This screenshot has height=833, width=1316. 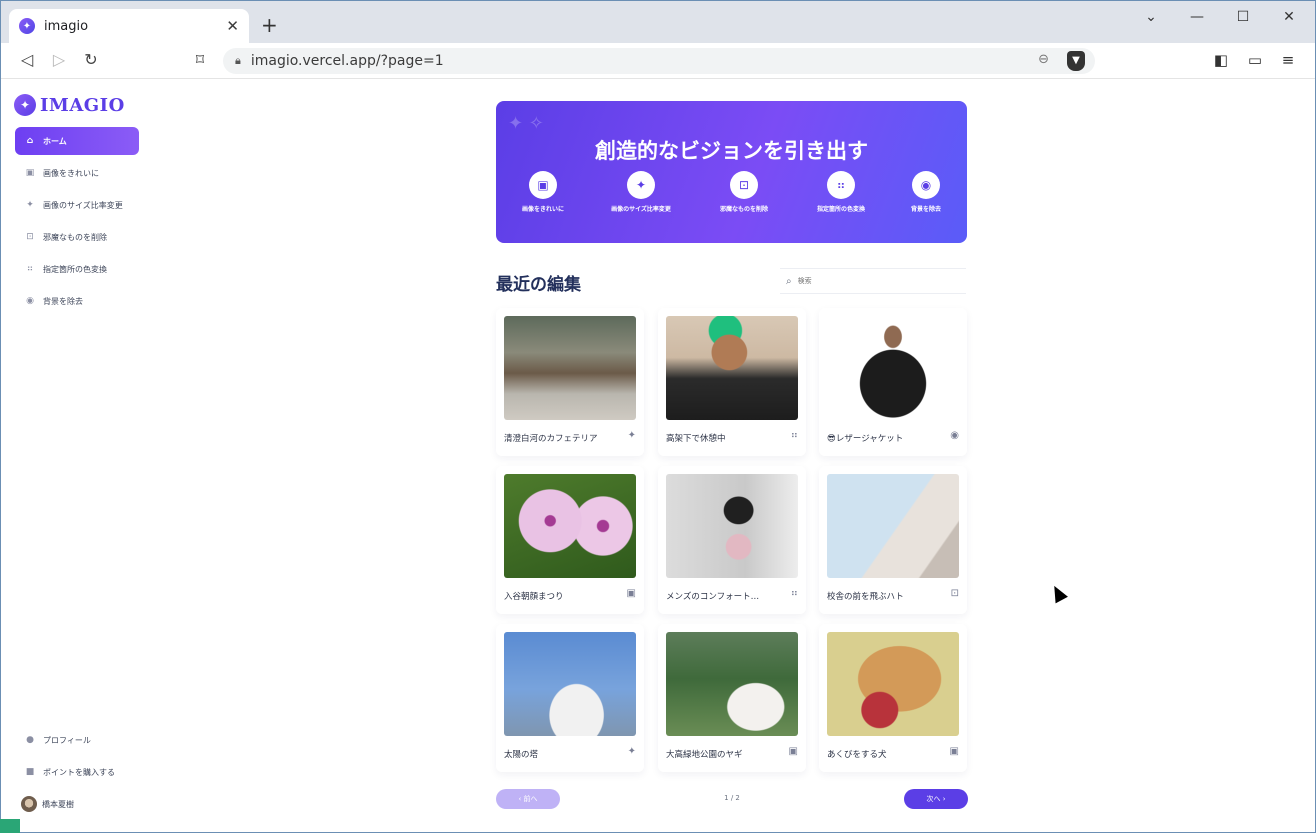 I want to click on feature-enhance: ▣ 画像をきれいに, so click(x=543, y=192).